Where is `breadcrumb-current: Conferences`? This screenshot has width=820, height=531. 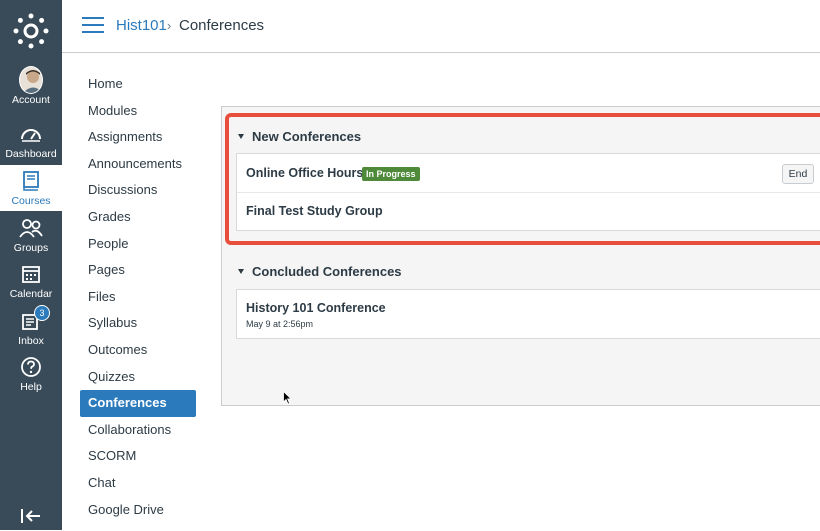 breadcrumb-current: Conferences is located at coordinates (222, 25).